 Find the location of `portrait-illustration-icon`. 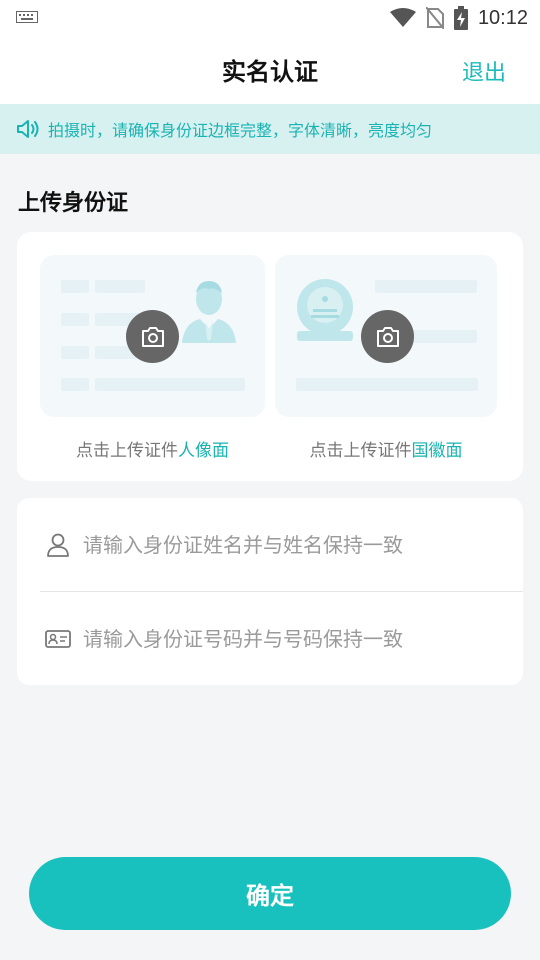

portrait-illustration-icon is located at coordinates (209, 312).